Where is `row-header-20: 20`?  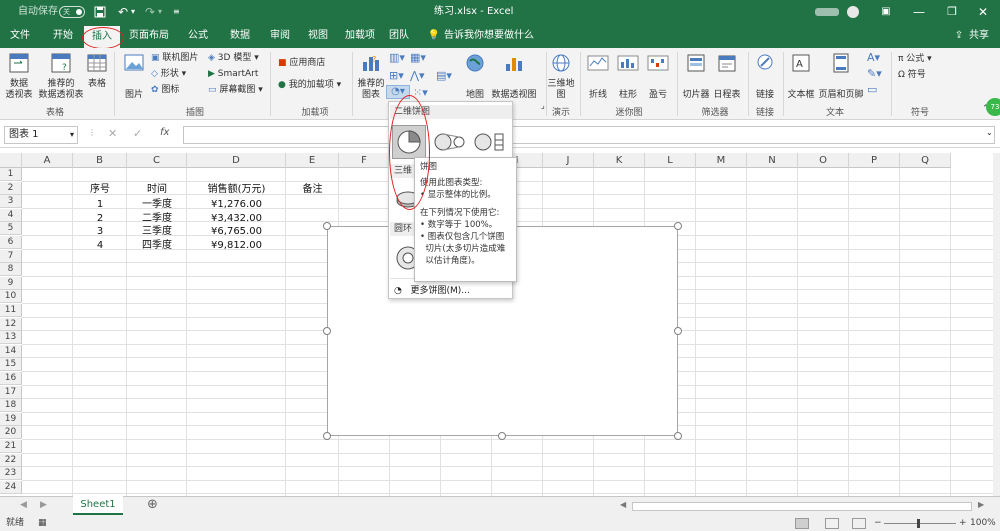
row-header-20: 20 is located at coordinates (11, 433).